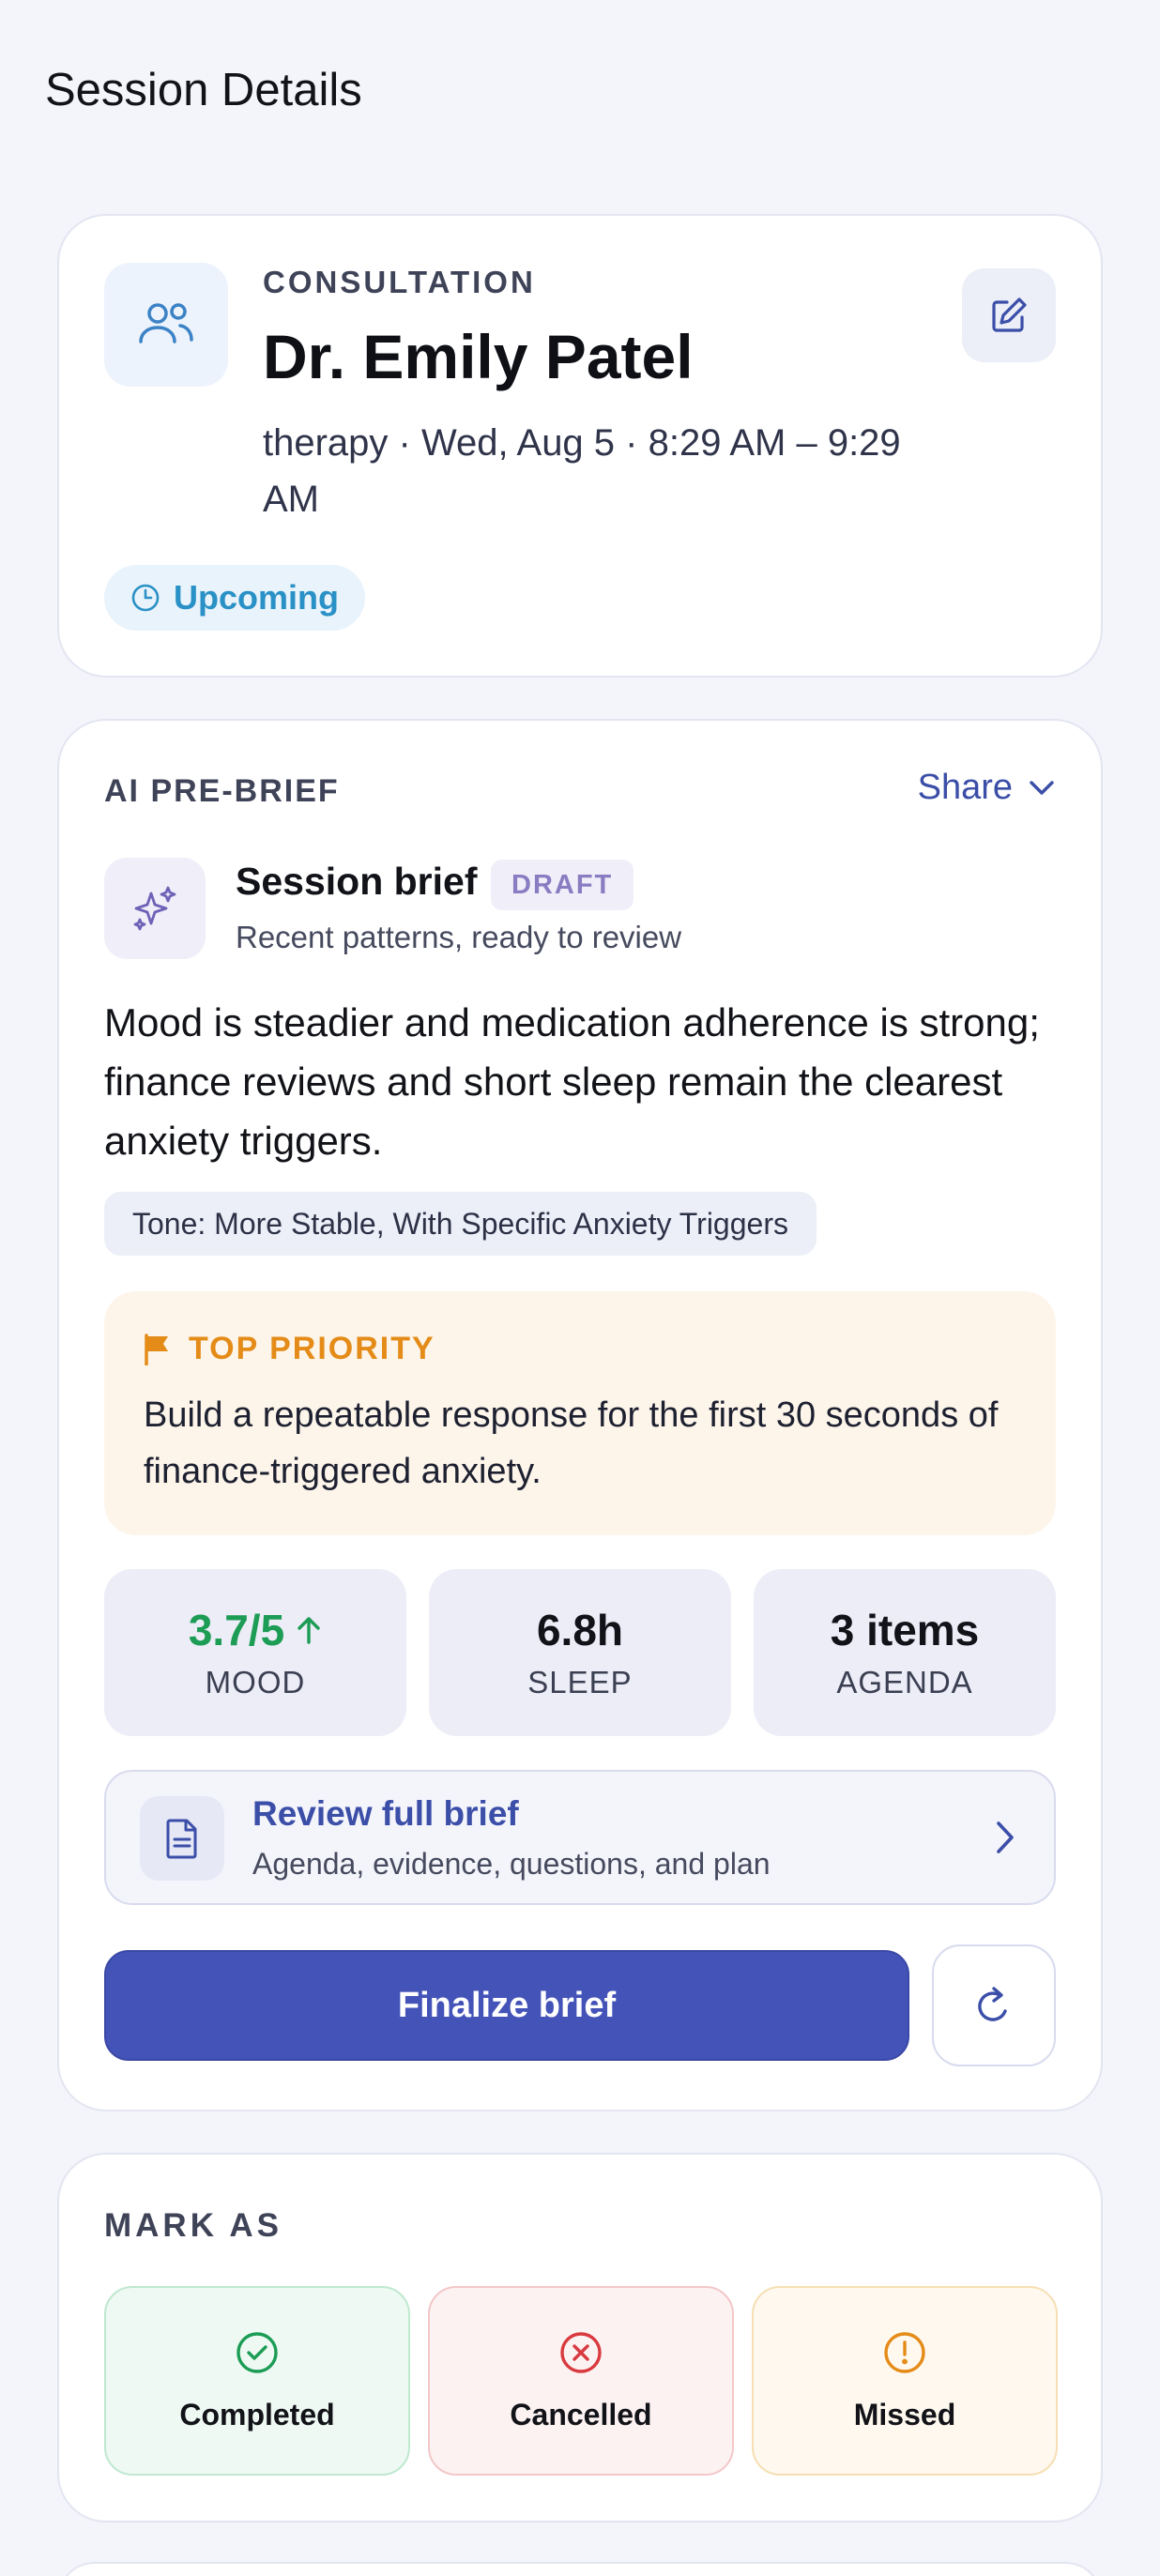 Image resolution: width=1160 pixels, height=2576 pixels. What do you see at coordinates (399, 282) in the screenshot?
I see `session-type-label: CONSULTATION` at bounding box center [399, 282].